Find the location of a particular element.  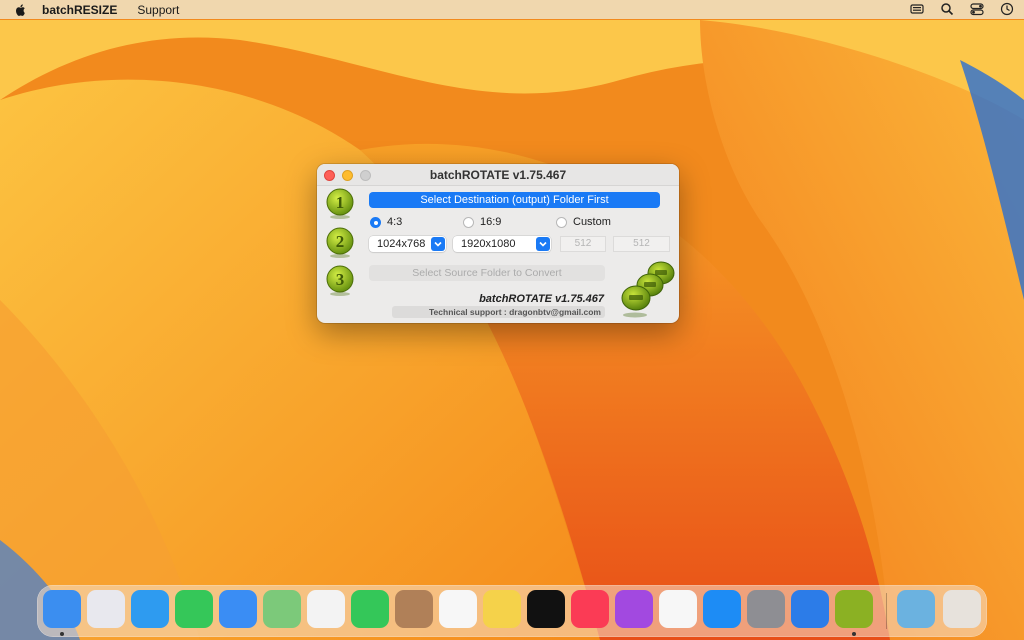

system-settings-icon is located at coordinates (766, 609).